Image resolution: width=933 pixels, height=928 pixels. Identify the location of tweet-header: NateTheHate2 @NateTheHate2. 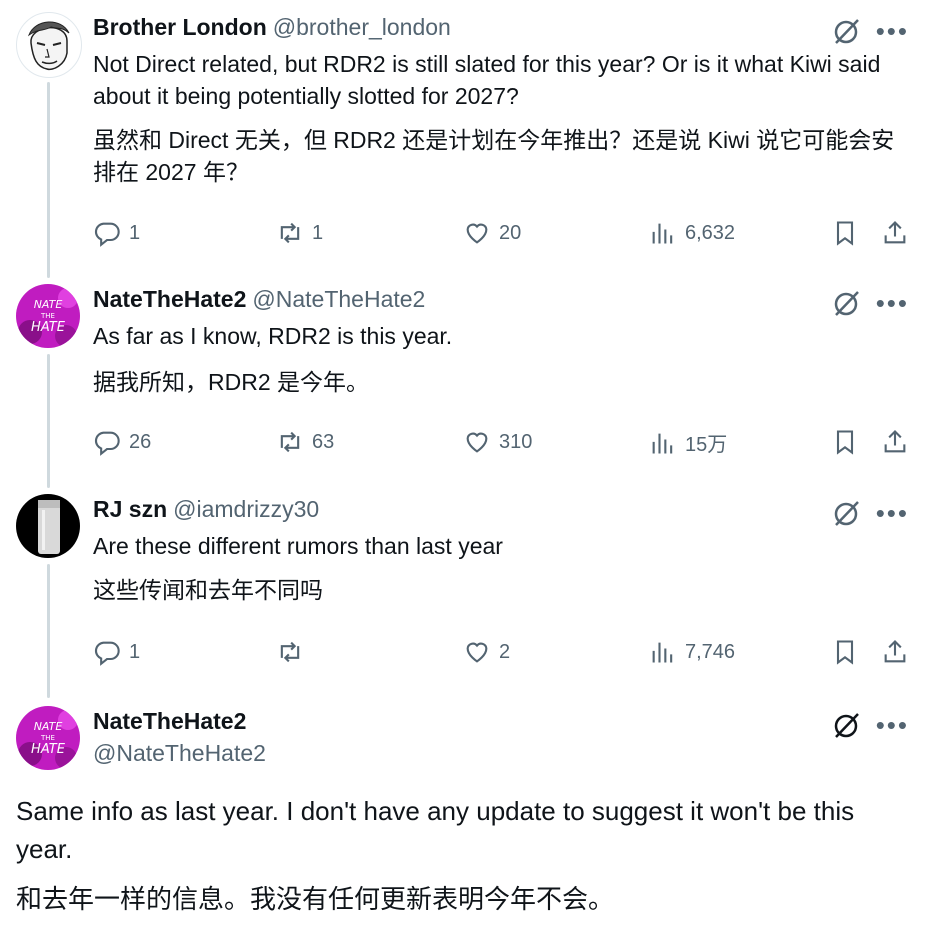
(259, 299).